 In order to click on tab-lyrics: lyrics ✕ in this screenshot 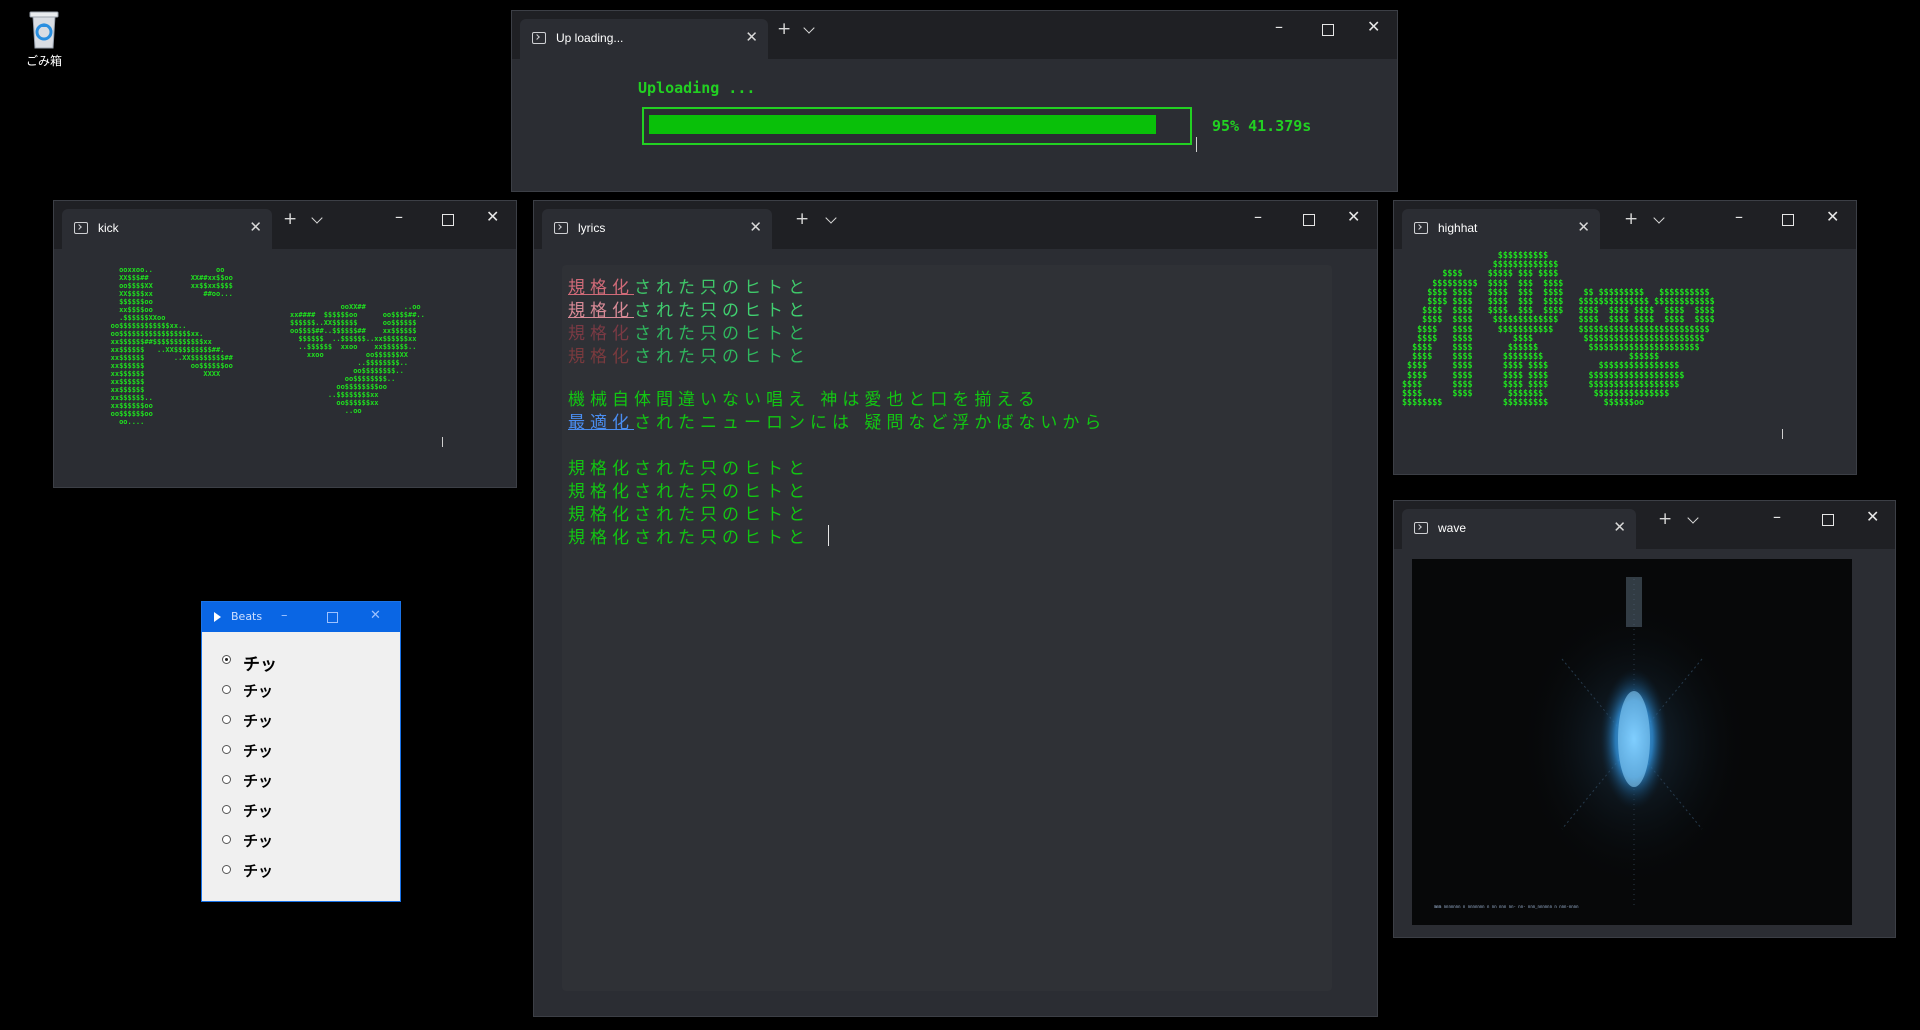, I will do `click(657, 229)`.